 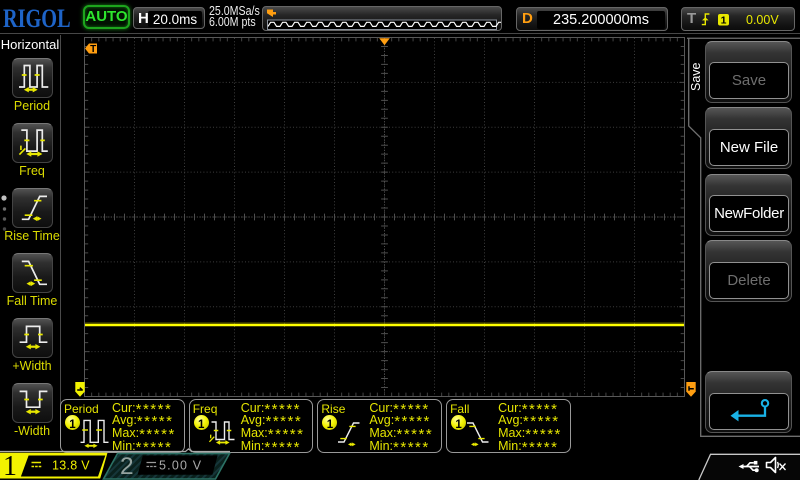 What do you see at coordinates (127, 466) in the screenshot?
I see `svg-text: 2` at bounding box center [127, 466].